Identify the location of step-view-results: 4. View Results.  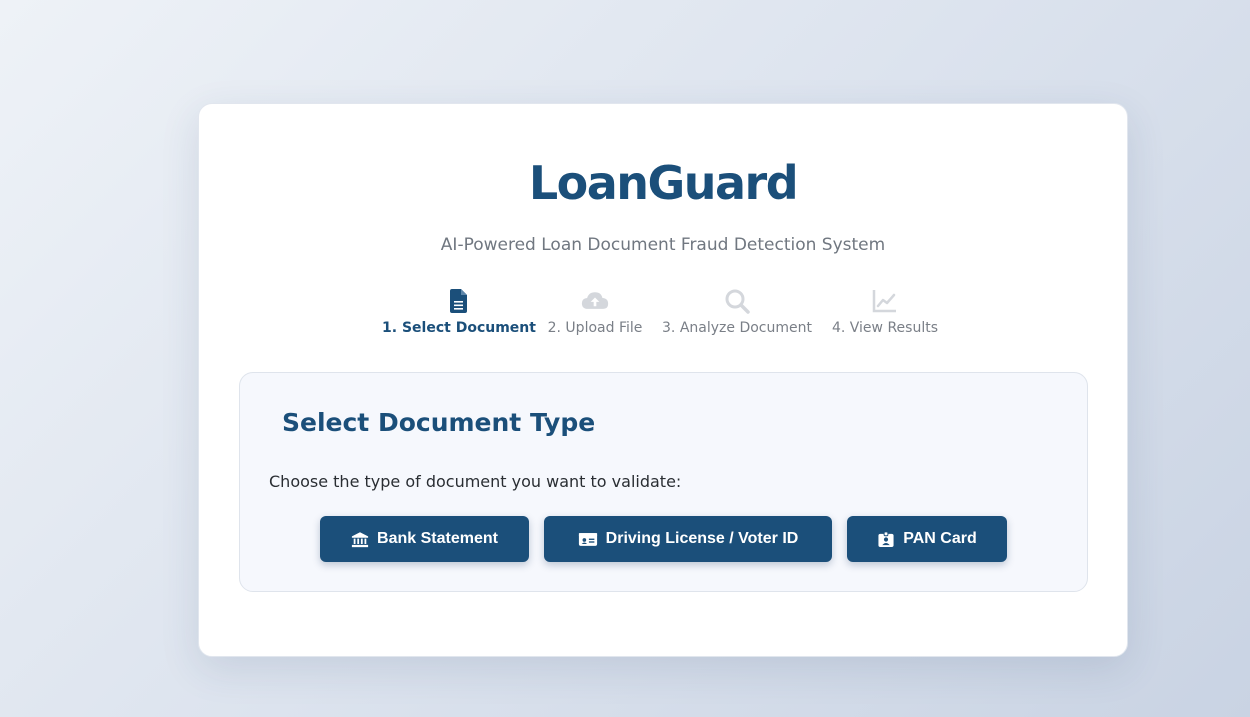
(885, 312).